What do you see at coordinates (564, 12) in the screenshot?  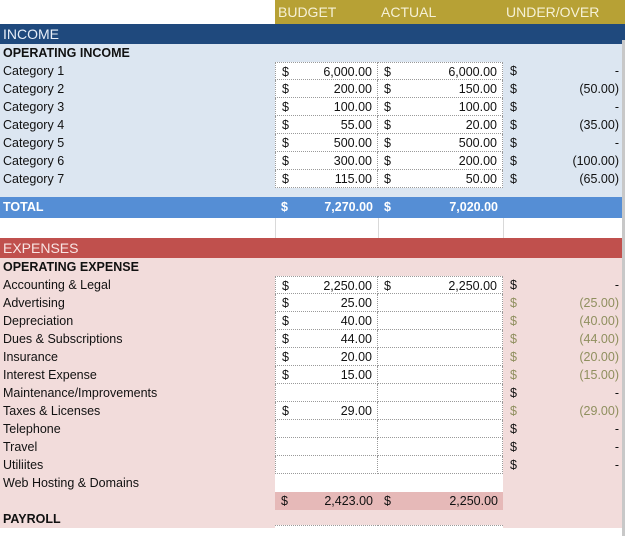 I see `column-header-under-over: UNDER/OVER` at bounding box center [564, 12].